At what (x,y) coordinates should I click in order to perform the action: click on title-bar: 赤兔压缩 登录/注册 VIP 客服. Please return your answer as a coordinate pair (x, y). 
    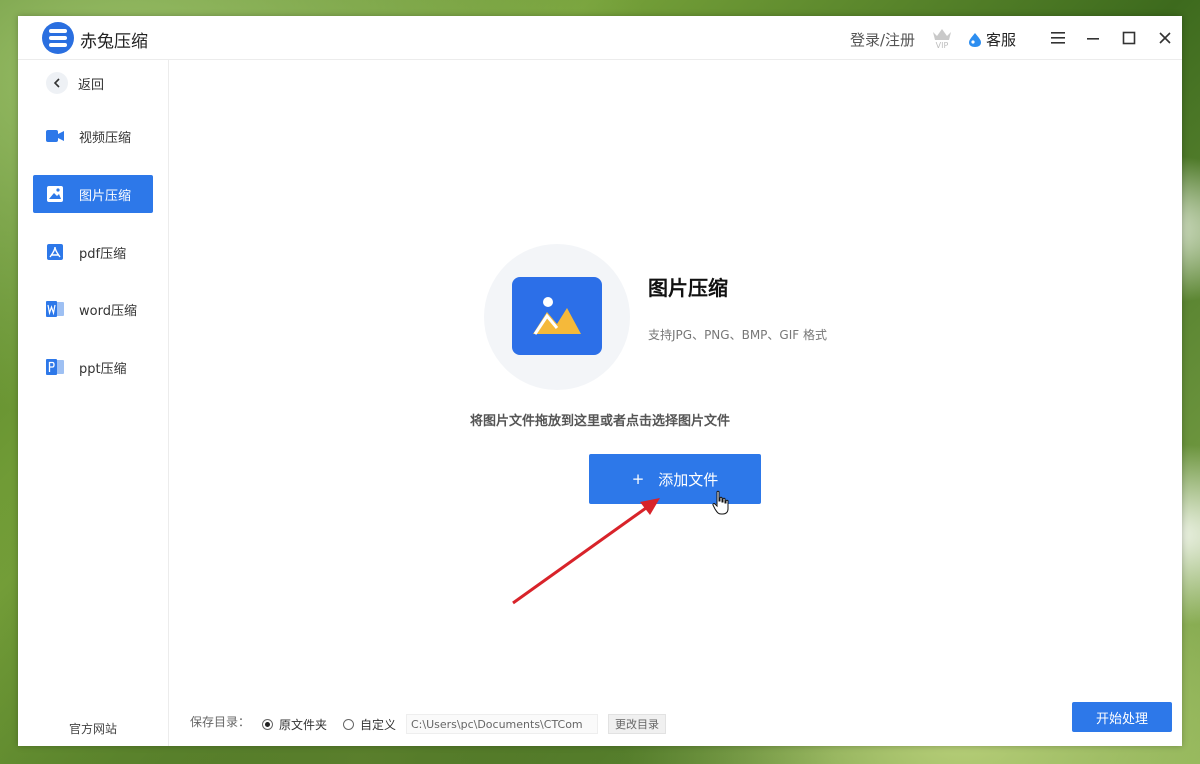
    Looking at the image, I should click on (600, 38).